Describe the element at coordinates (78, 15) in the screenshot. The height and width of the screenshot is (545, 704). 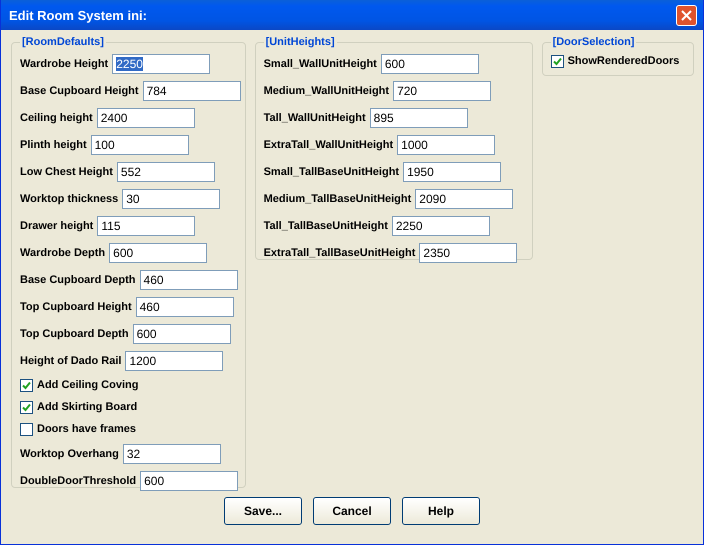
I see `window-title: Edit Room System ini:` at that location.